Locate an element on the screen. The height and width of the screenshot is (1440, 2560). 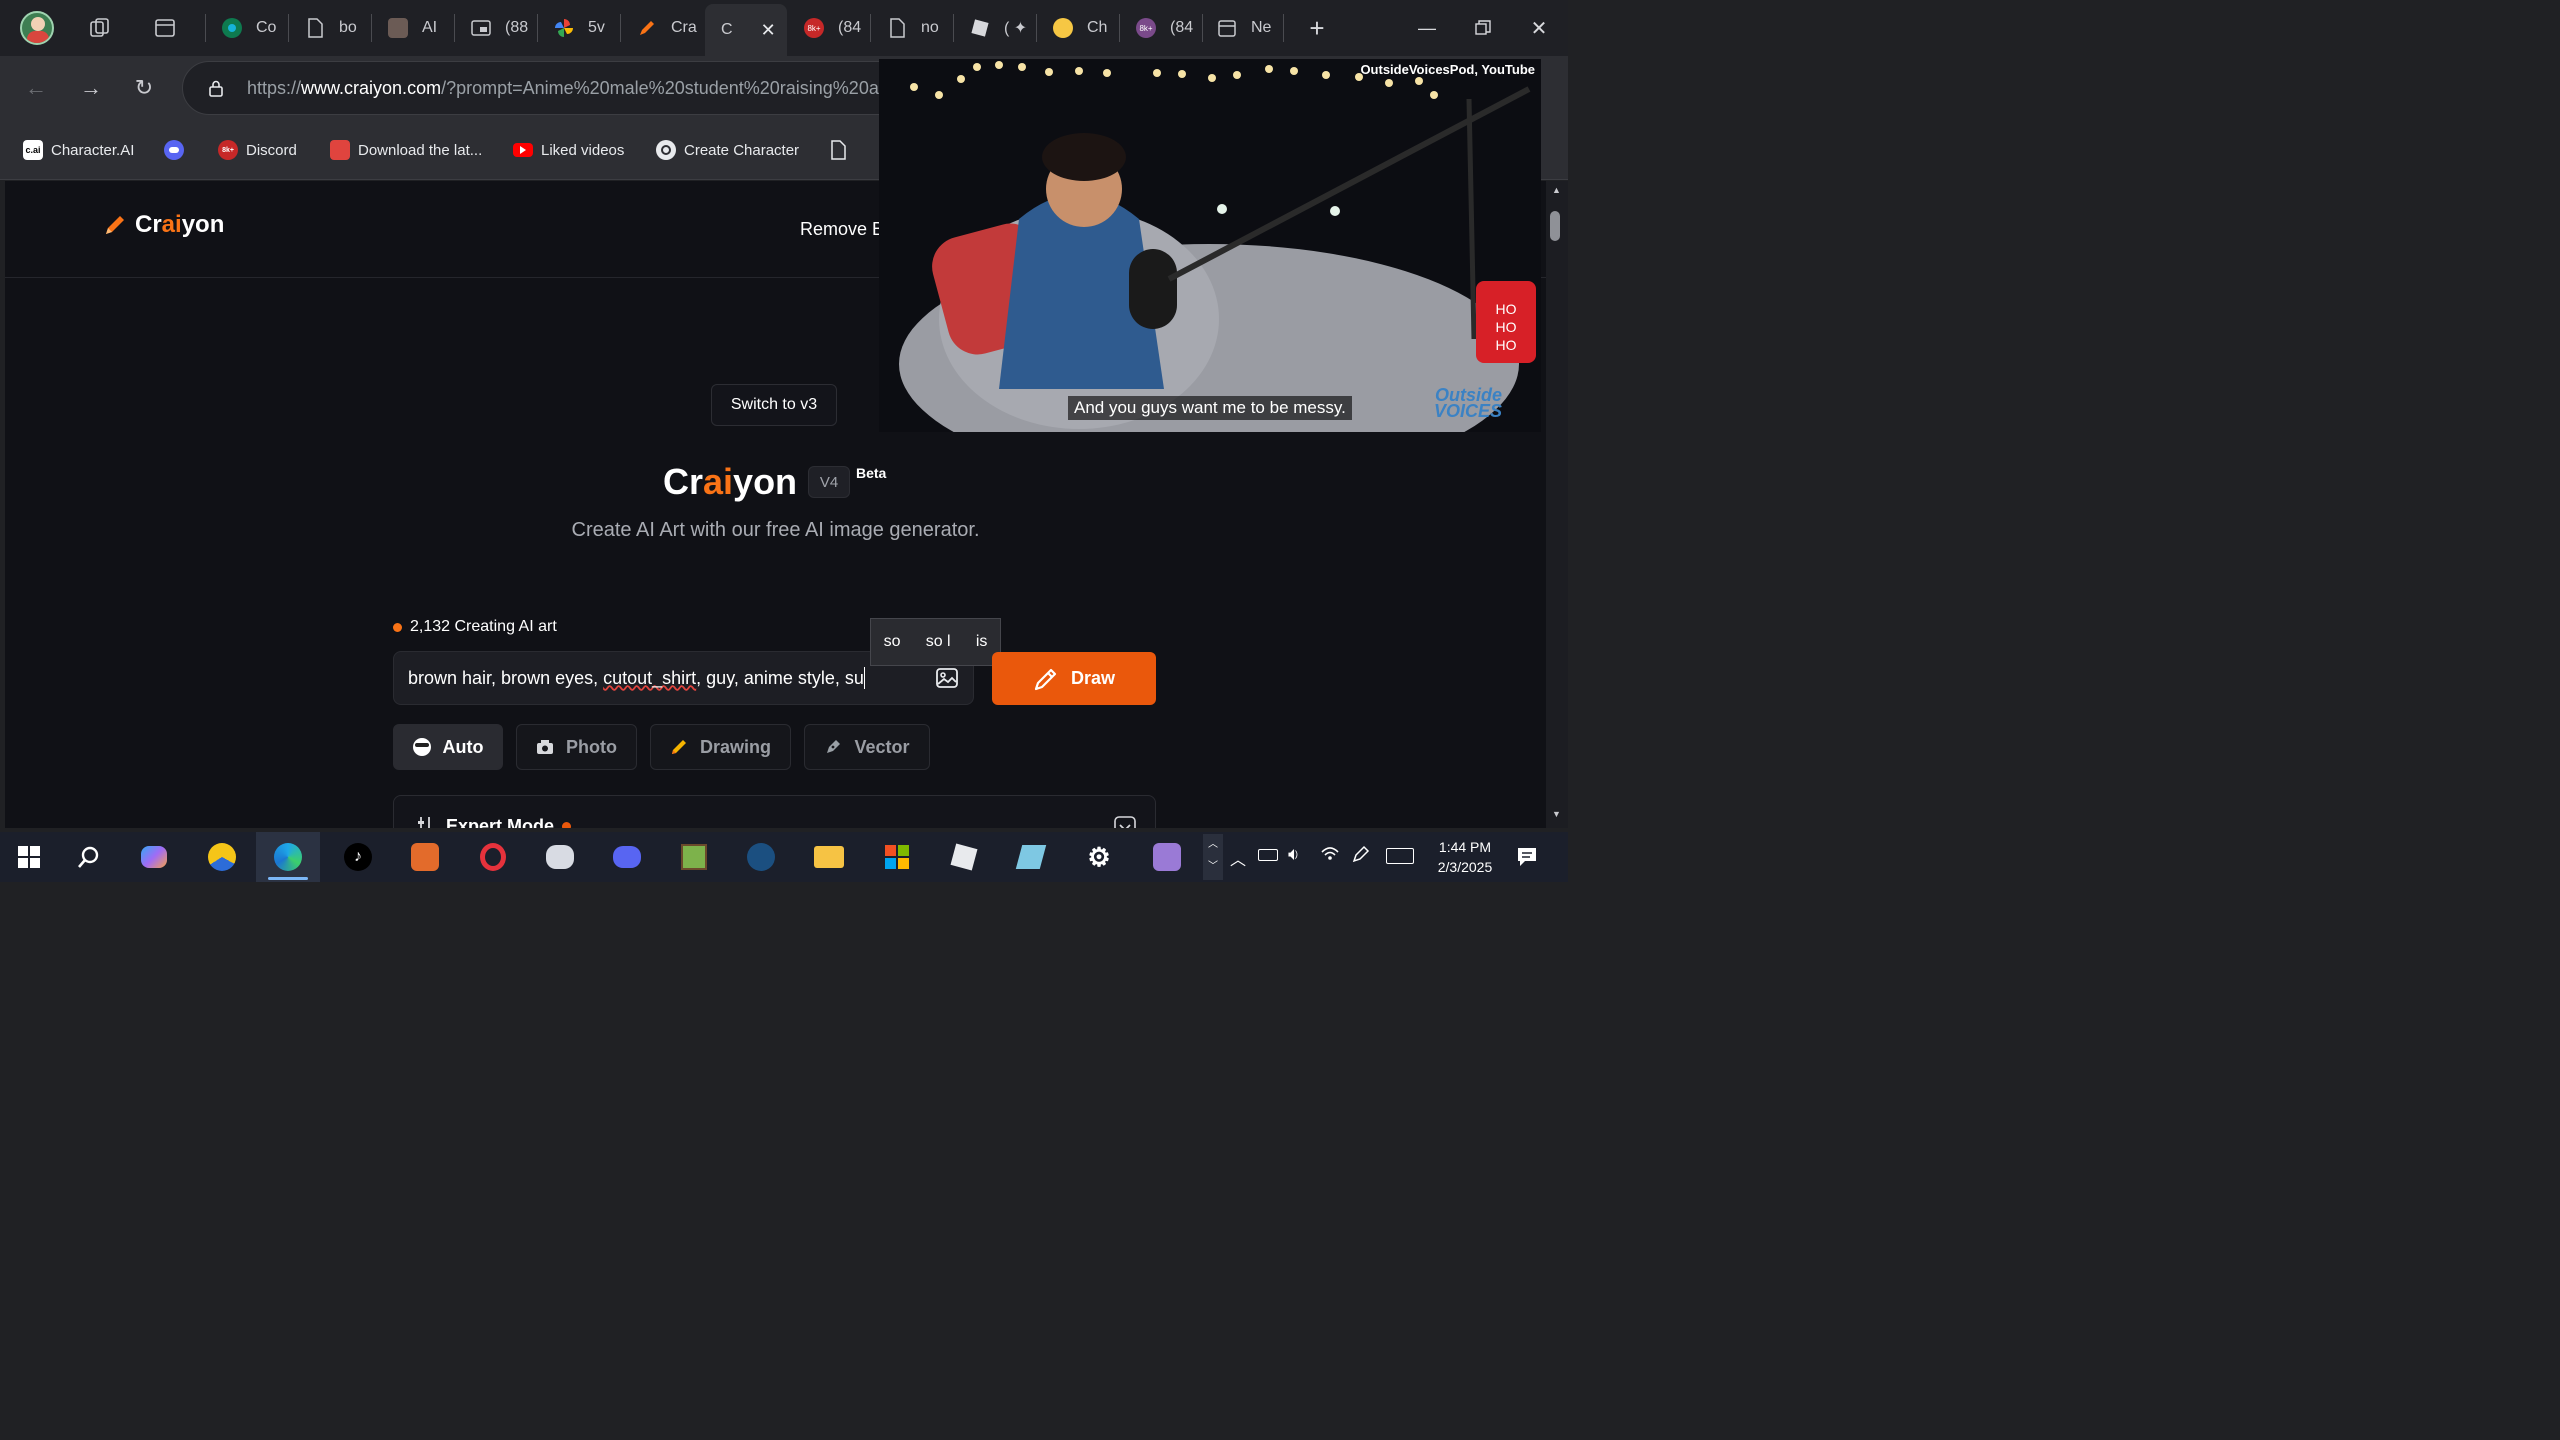
app-orange-icon is located at coordinates (425, 857).